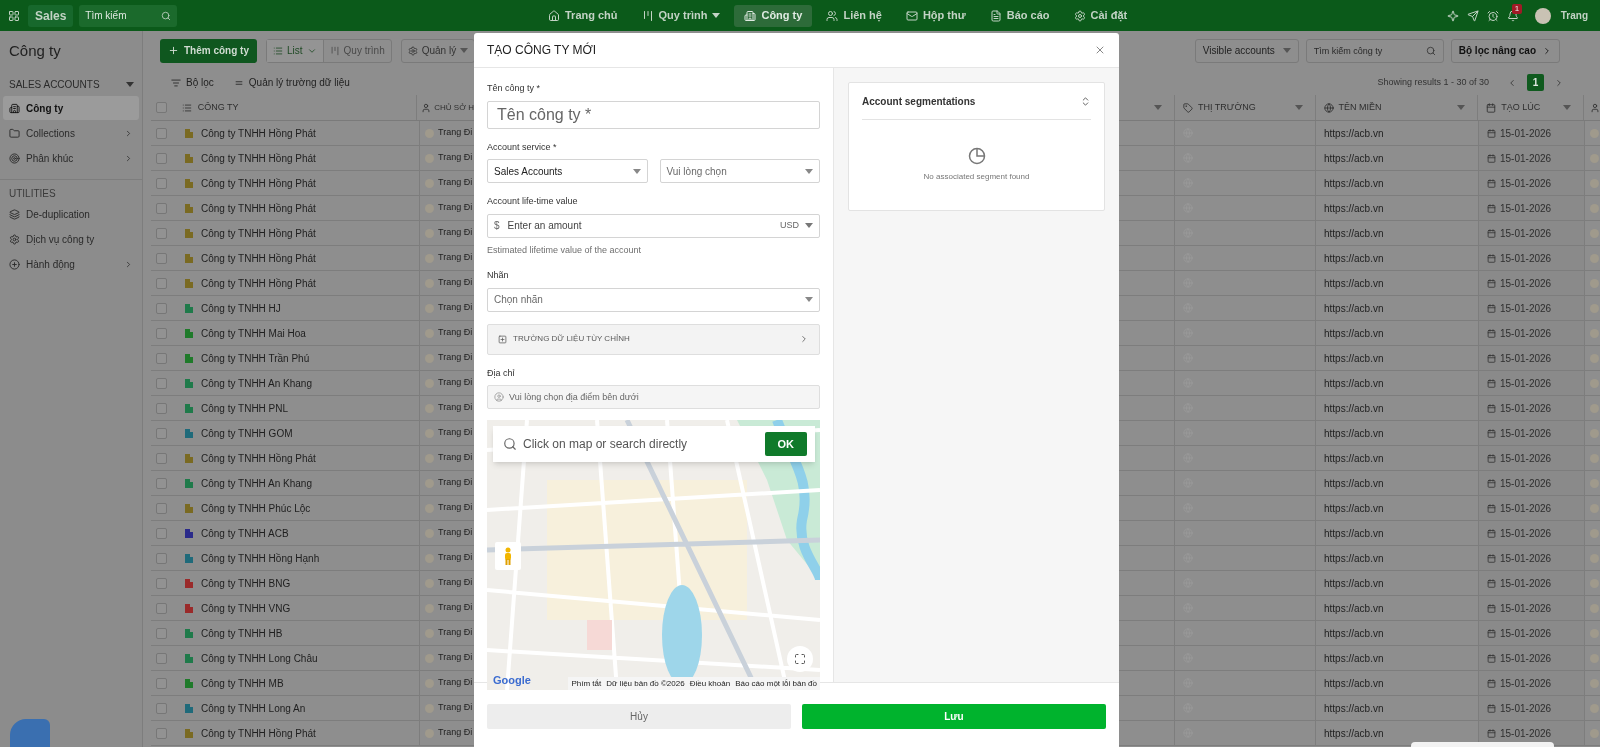  Describe the element at coordinates (253, 333) in the screenshot. I see `company-name: Công ty TNHH Mai Hoa` at that location.